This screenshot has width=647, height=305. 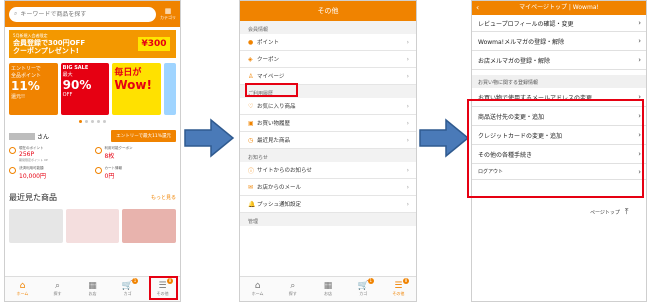 What do you see at coordinates (109, 156) in the screenshot?
I see `stat-value: 8枚` at bounding box center [109, 156].